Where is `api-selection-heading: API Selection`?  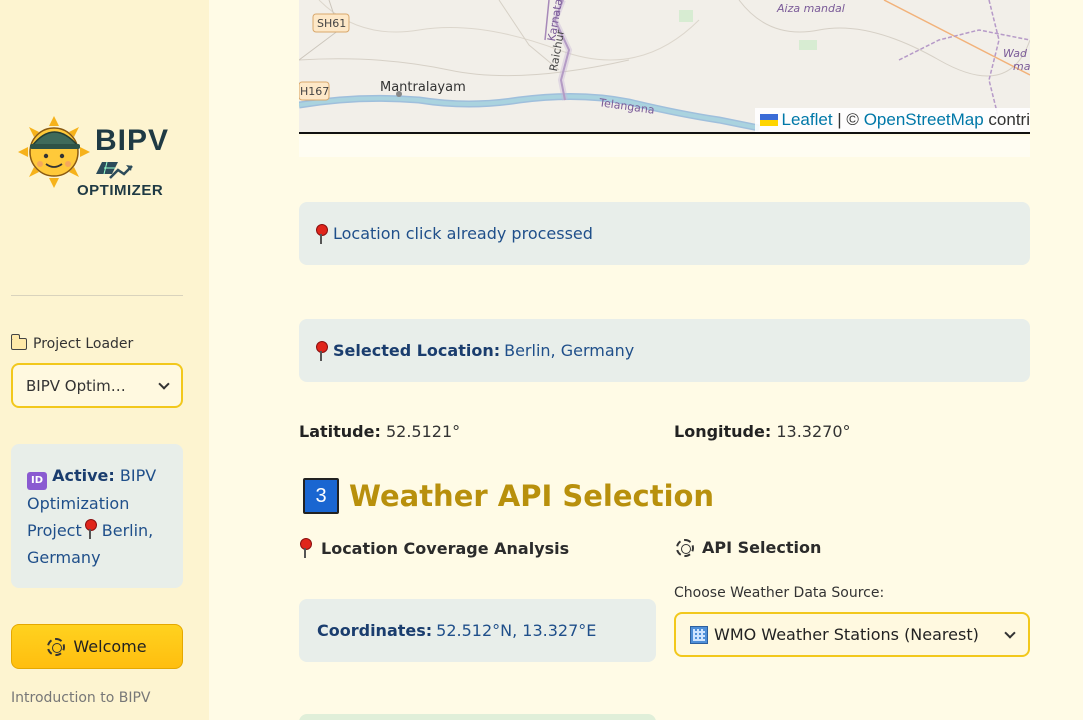 api-selection-heading: API Selection is located at coordinates (748, 547).